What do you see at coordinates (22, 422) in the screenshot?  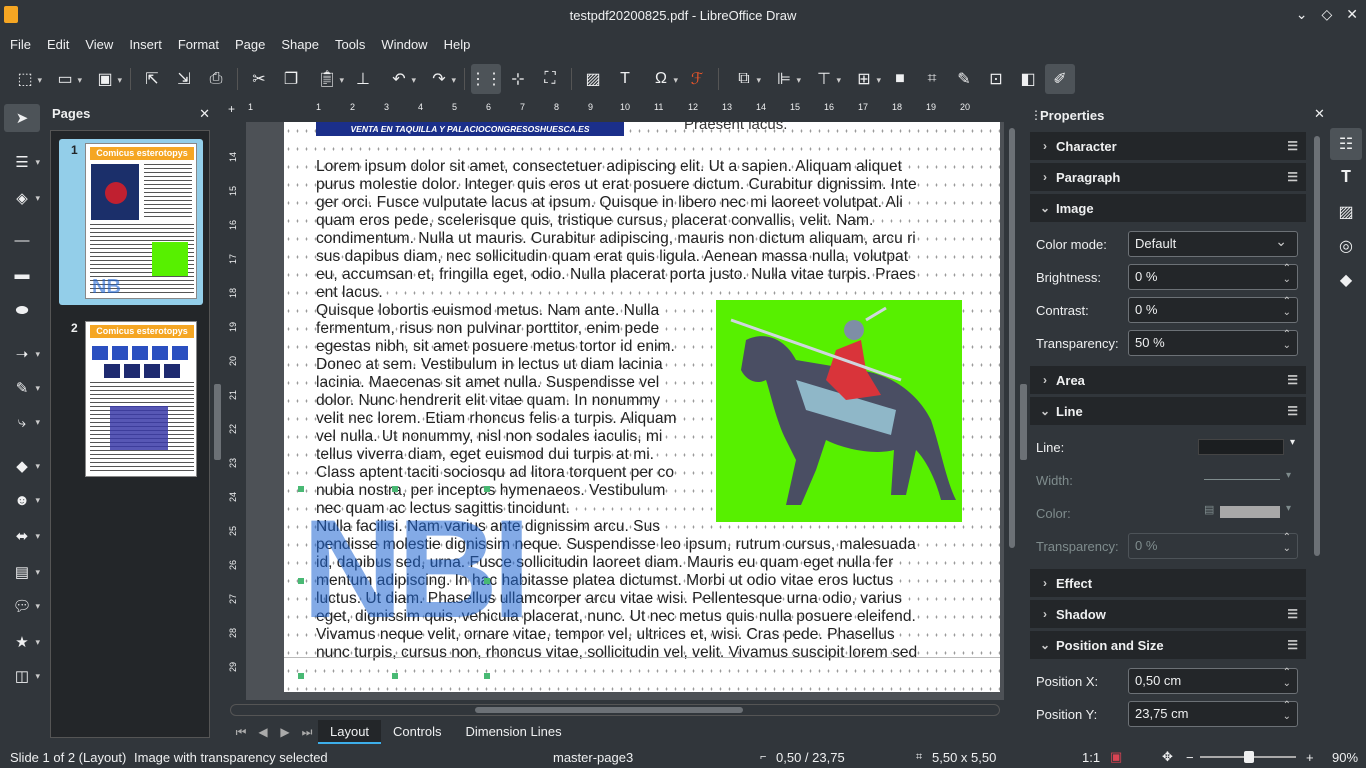 I see `connector-icon: ⤷` at bounding box center [22, 422].